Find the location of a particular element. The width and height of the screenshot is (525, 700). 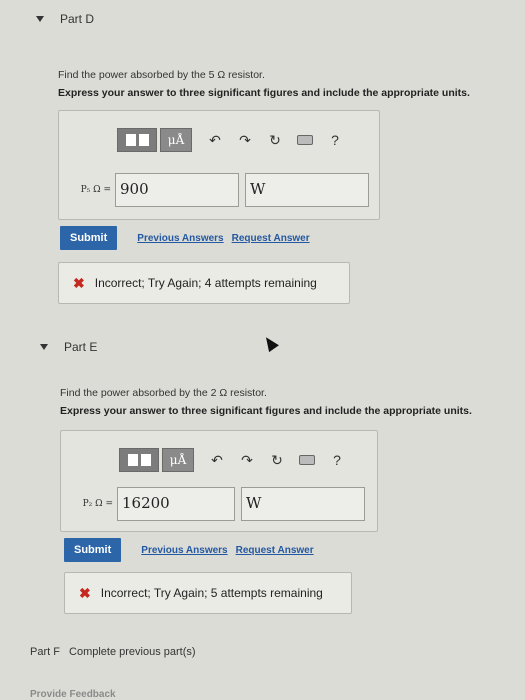

variable-label: P₂ Ω = is located at coordinates (97, 504).